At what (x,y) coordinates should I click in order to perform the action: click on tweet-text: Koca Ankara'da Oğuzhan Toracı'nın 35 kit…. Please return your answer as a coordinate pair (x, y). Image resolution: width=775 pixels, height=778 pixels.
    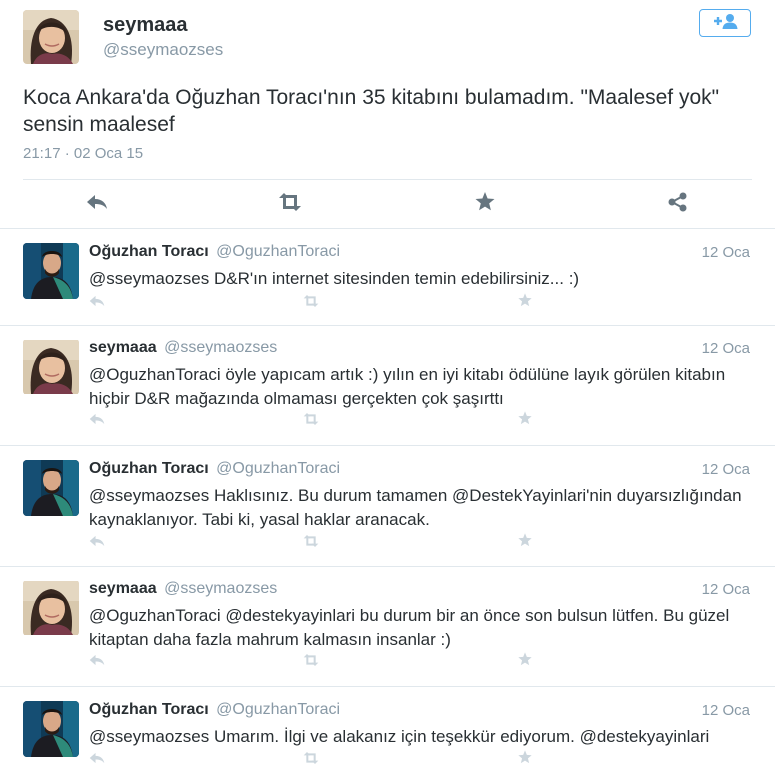
    Looking at the image, I should click on (371, 111).